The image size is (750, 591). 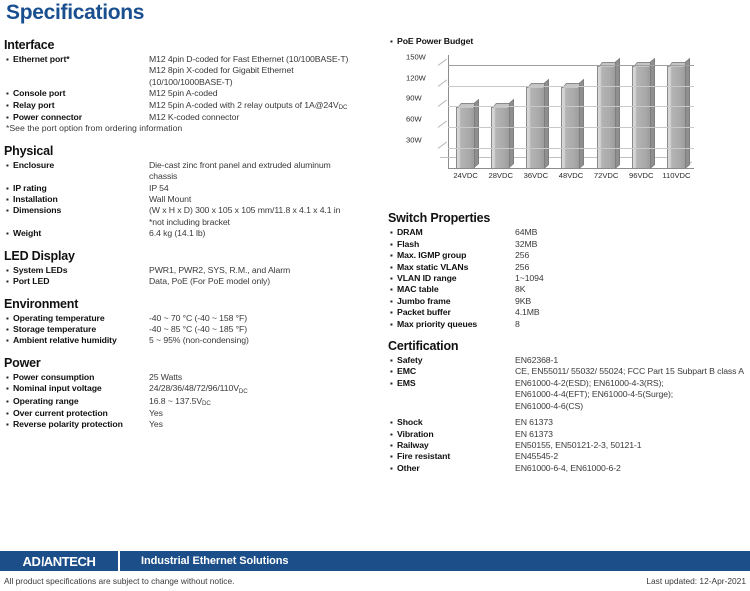 I want to click on spec-label: Jumbo frame, so click(x=424, y=300).